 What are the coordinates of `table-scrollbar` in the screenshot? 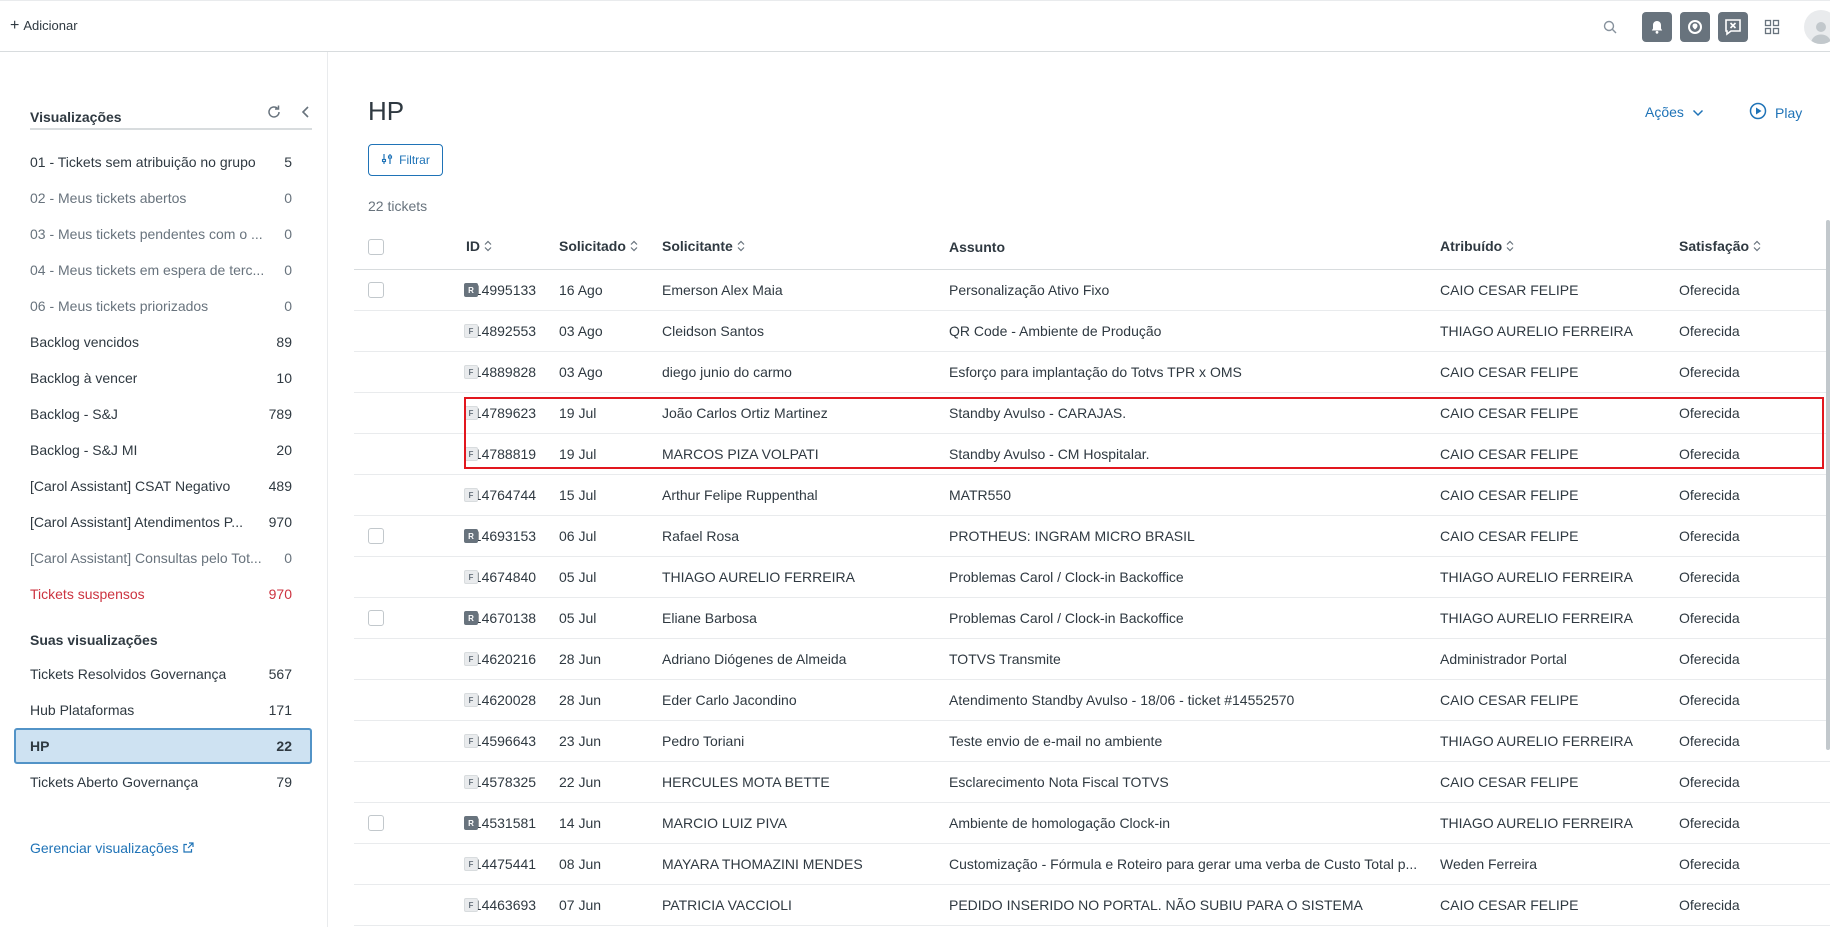 It's located at (1828, 485).